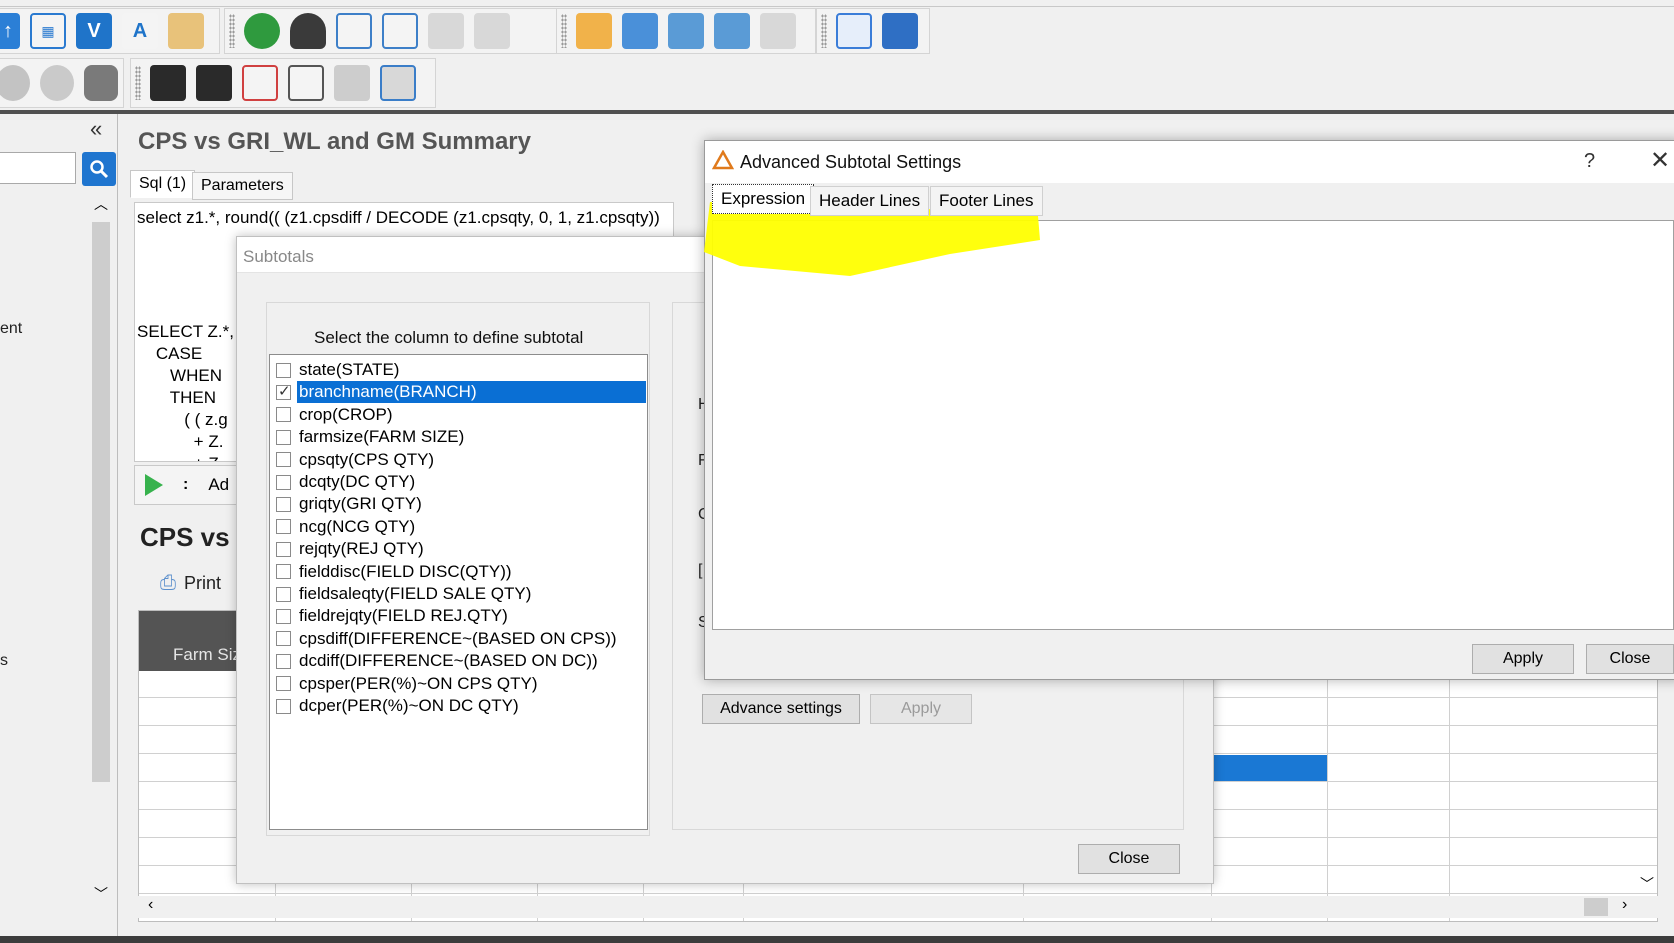 The image size is (1674, 943). I want to click on advanced-apply-button: Apply, so click(1523, 659).